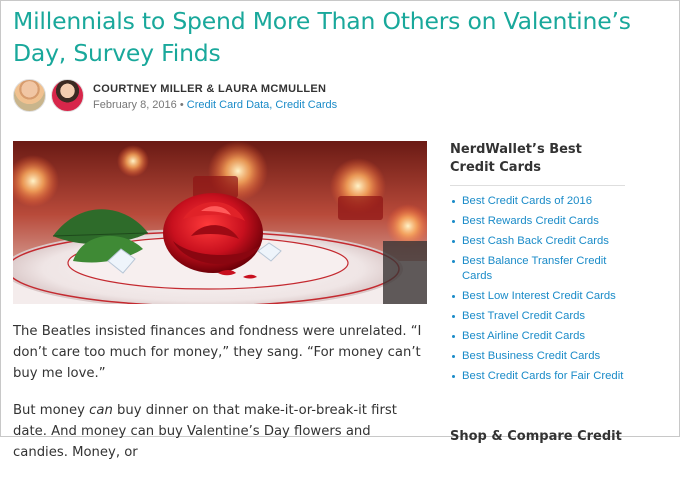  Describe the element at coordinates (537, 316) in the screenshot. I see `sidebar-link: Best Travel Credit Cards` at that location.